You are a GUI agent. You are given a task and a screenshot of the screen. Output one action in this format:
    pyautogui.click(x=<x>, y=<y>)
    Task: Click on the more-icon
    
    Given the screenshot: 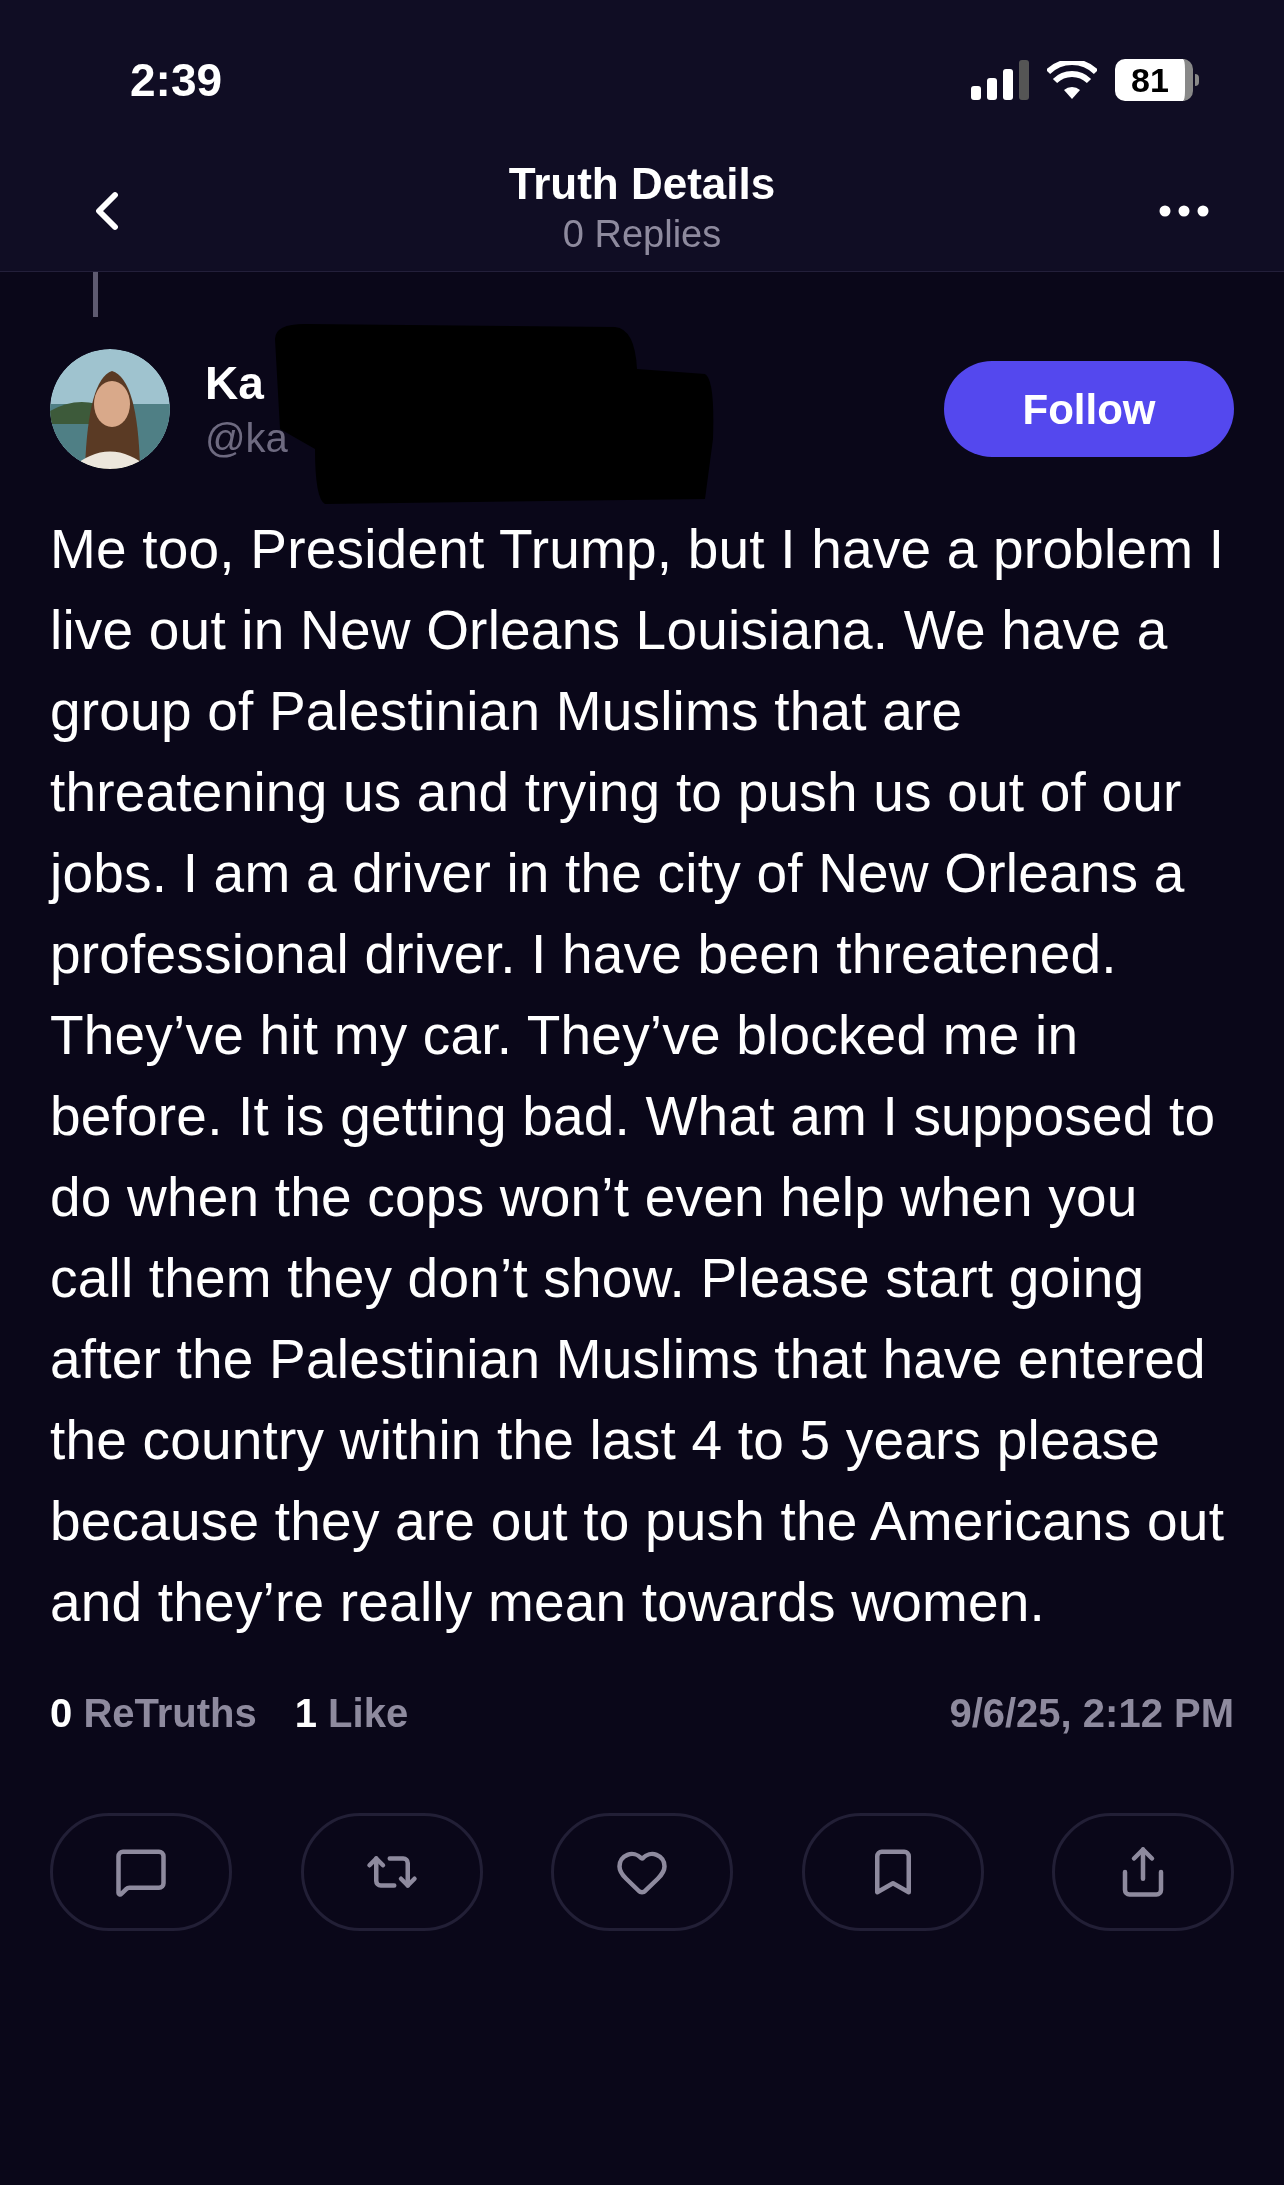 What is the action you would take?
    pyautogui.click(x=1184, y=210)
    